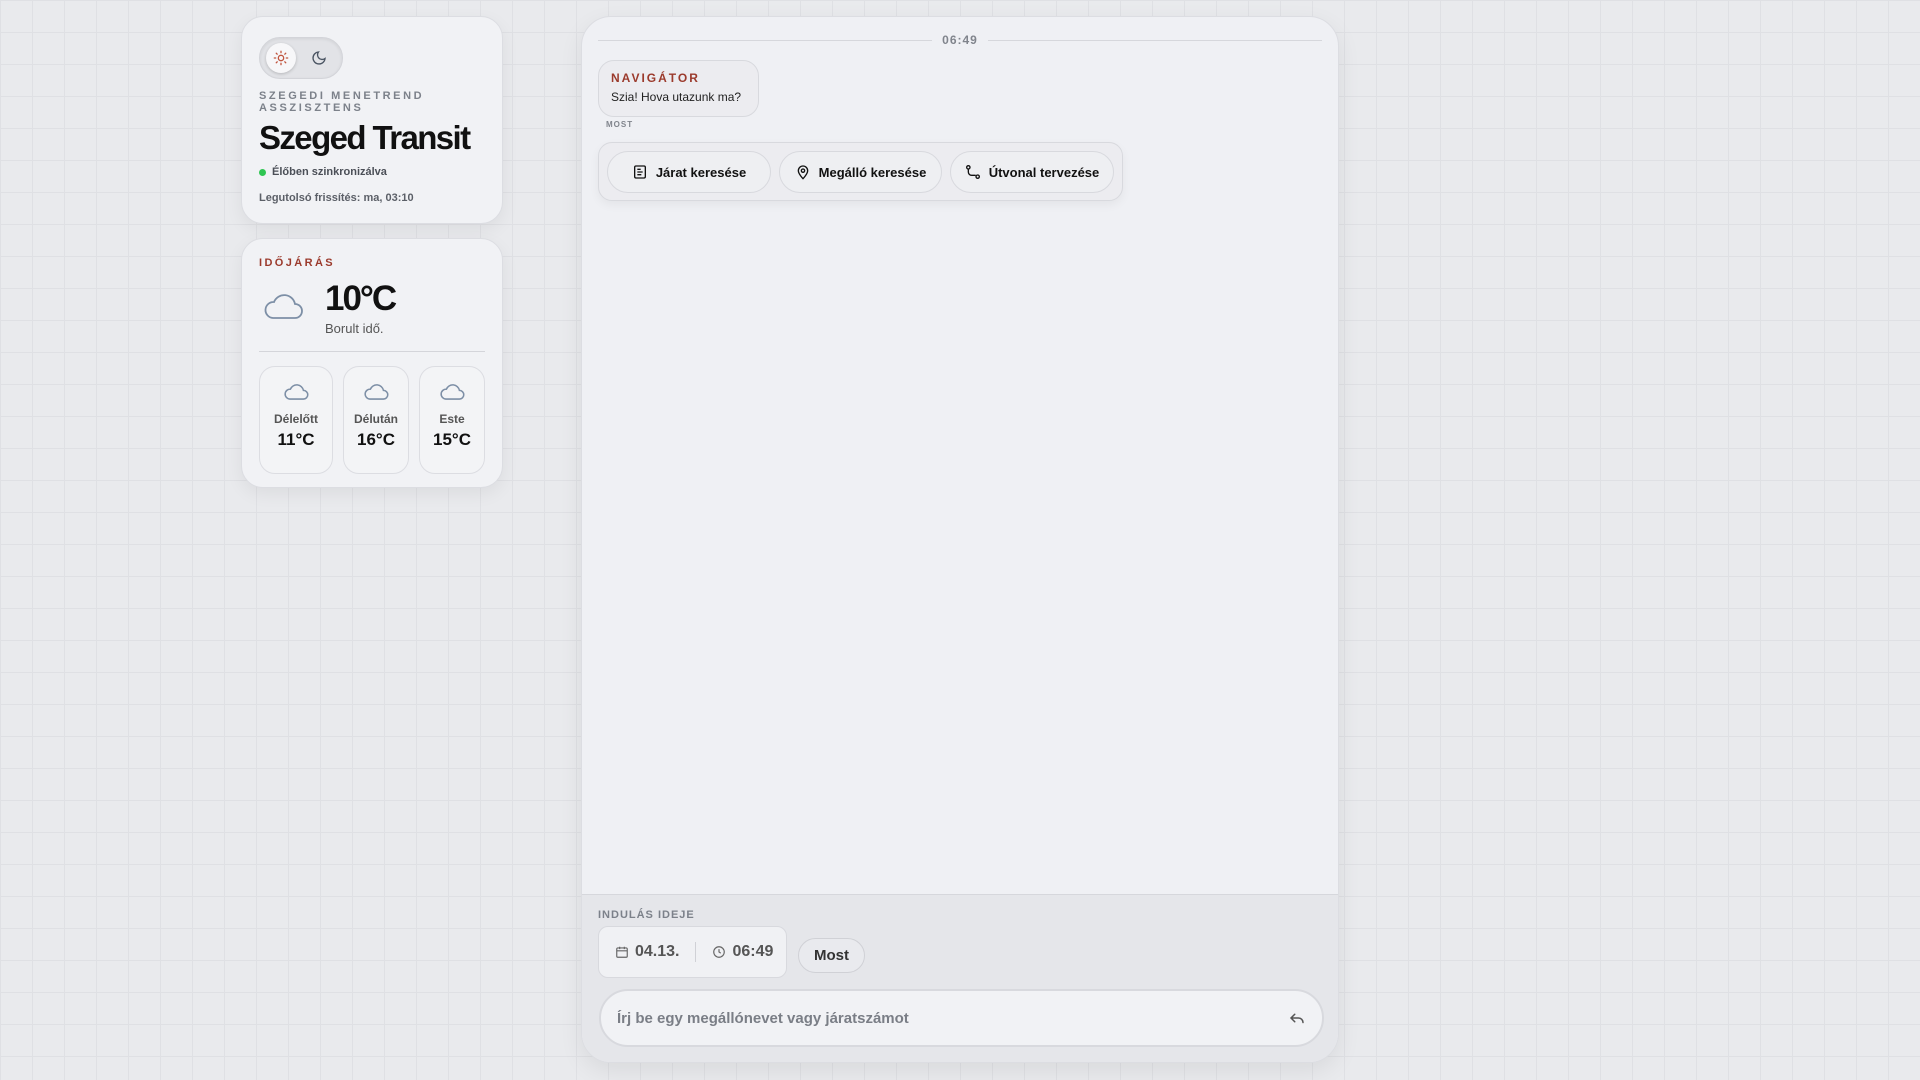 The image size is (1920, 1080). Describe the element at coordinates (952, 1018) in the screenshot. I see `message-input` at that location.